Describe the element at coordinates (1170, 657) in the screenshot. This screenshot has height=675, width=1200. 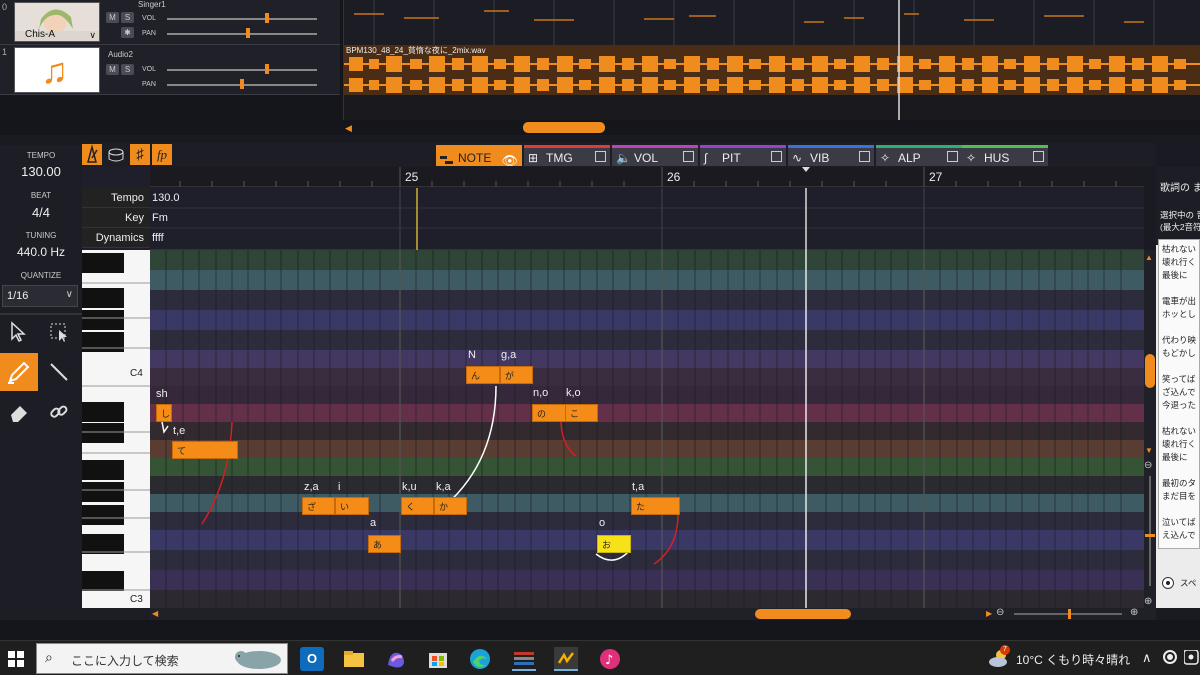
I see `record-status-icon` at that location.